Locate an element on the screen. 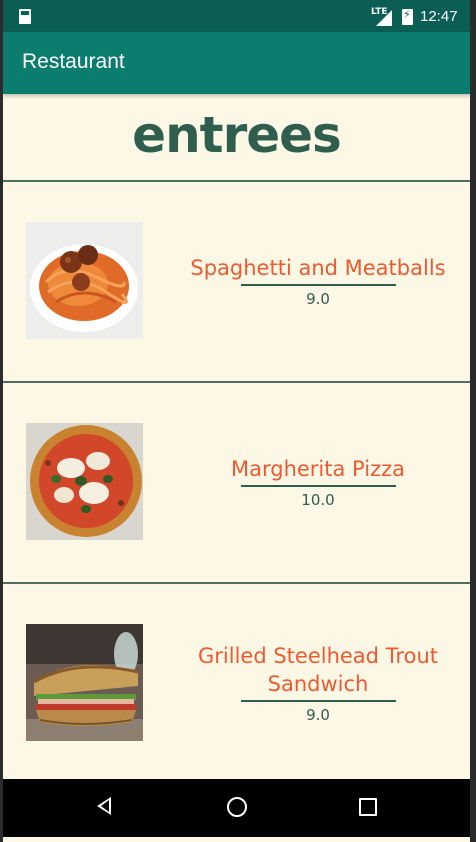 The image size is (476, 842). menu-item-price: 10.0 is located at coordinates (318, 500).